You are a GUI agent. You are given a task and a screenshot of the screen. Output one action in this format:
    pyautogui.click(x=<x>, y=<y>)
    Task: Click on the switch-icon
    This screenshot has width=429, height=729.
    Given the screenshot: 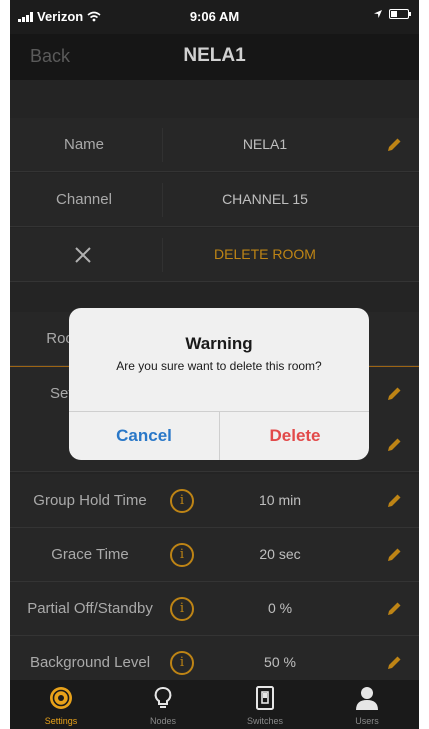 What is the action you would take?
    pyautogui.click(x=265, y=698)
    